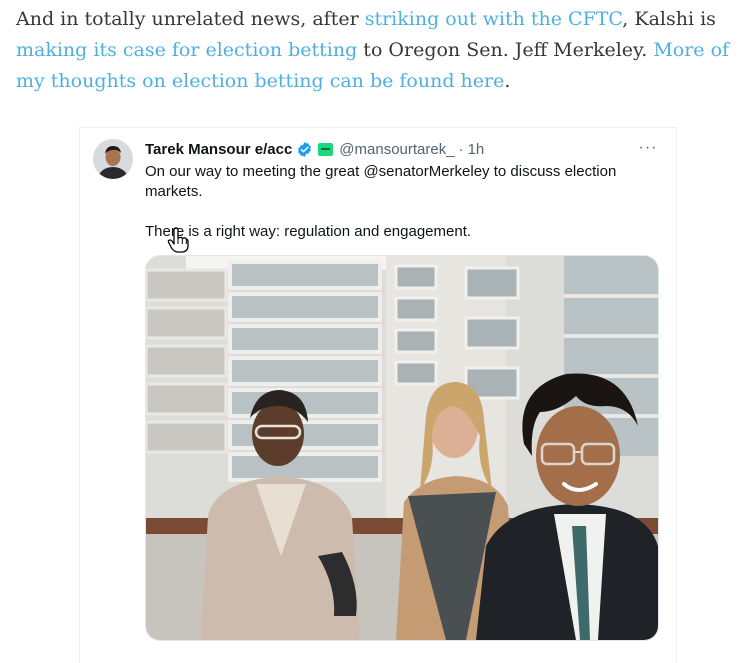 This screenshot has height=663, width=749. Describe the element at coordinates (326, 149) in the screenshot. I see `affiliate-badge-icon` at that location.